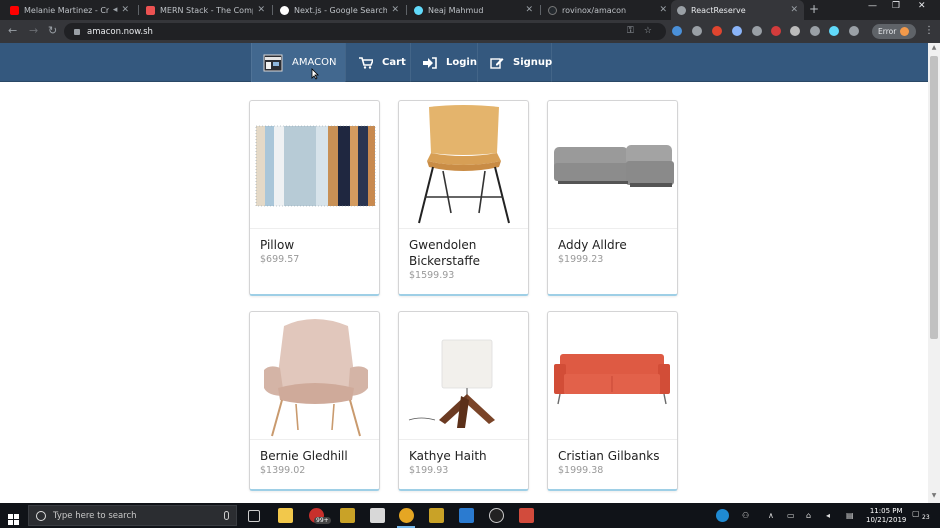 Image resolution: width=940 pixels, height=529 pixels. What do you see at coordinates (430, 62) in the screenshot?
I see `sign-in-icon` at bounding box center [430, 62].